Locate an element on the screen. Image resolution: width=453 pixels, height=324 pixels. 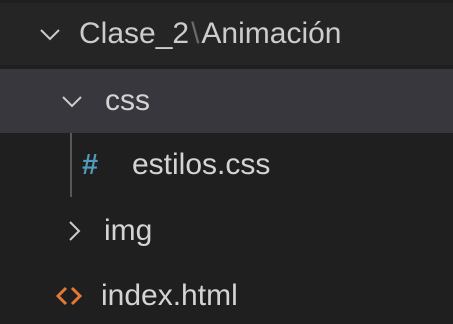
html-code-icon is located at coordinates (69, 296).